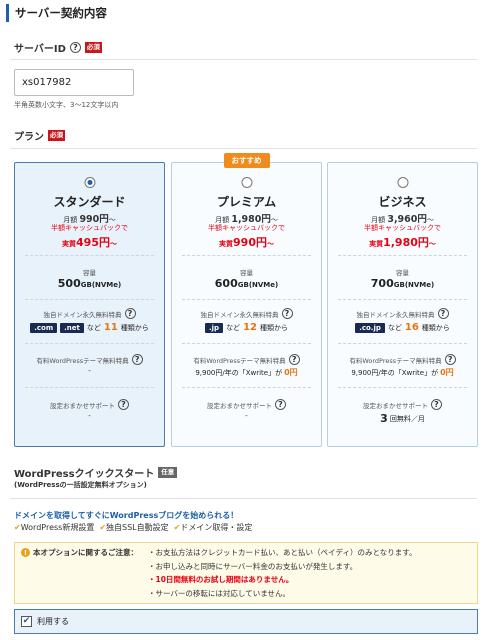  I want to click on notice-item: お支払方法はクレジットカード払い、あと払い（ペイディ）のみとなります。, so click(282, 553).